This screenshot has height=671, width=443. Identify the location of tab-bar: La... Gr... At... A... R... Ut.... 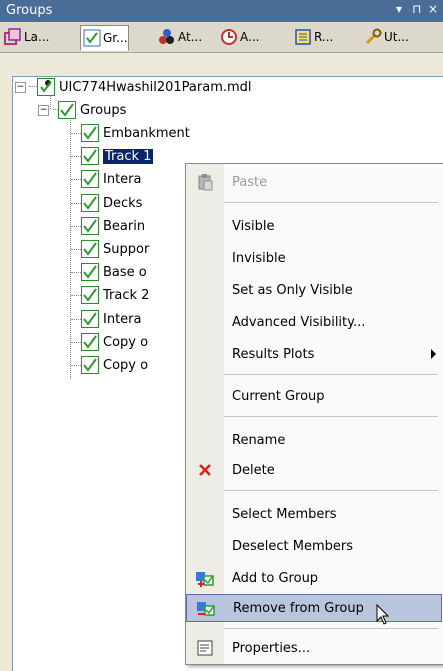
(221, 37).